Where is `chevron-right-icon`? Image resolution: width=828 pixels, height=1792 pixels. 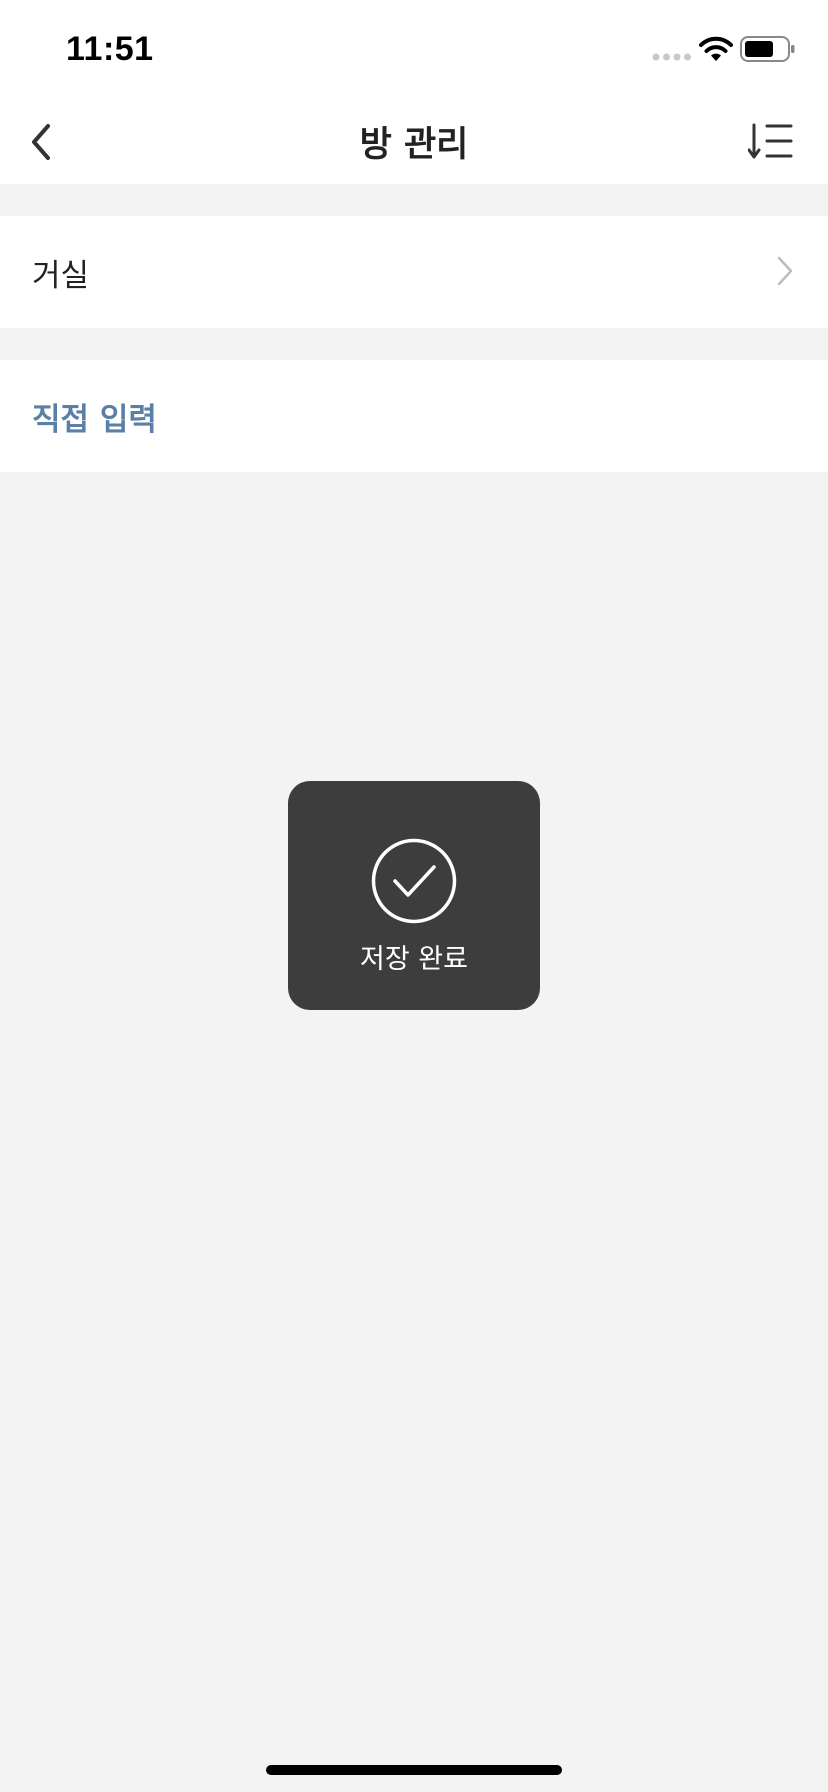 chevron-right-icon is located at coordinates (785, 271).